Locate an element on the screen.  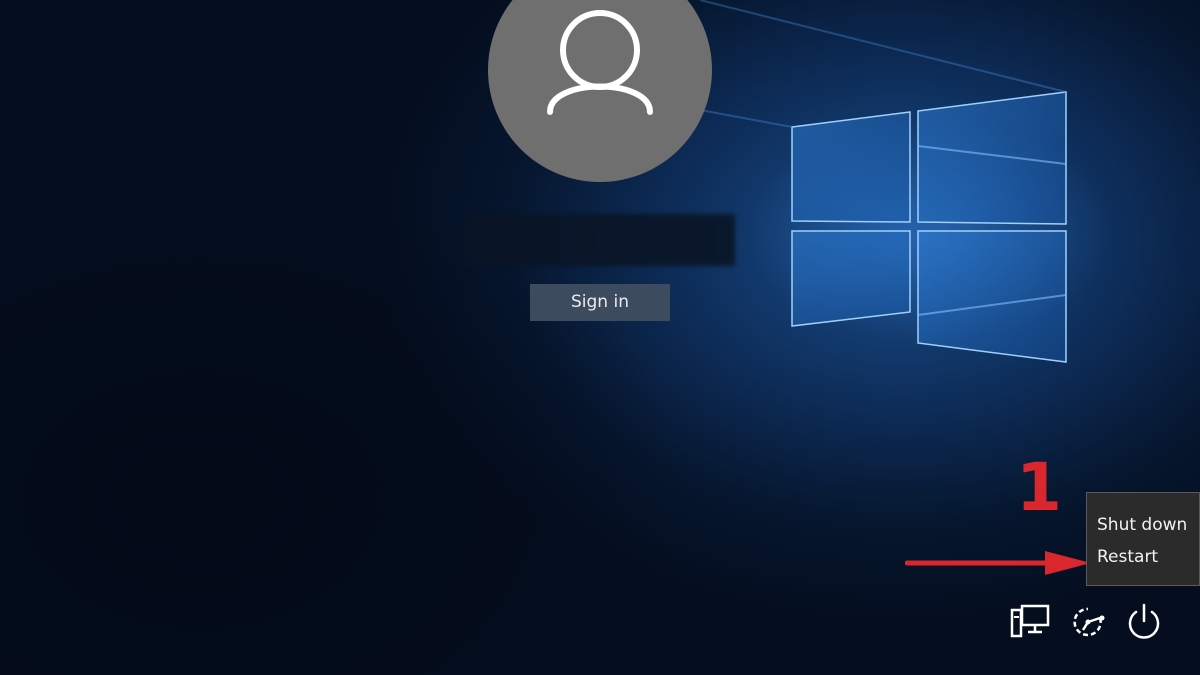
username-display is located at coordinates (600, 240).